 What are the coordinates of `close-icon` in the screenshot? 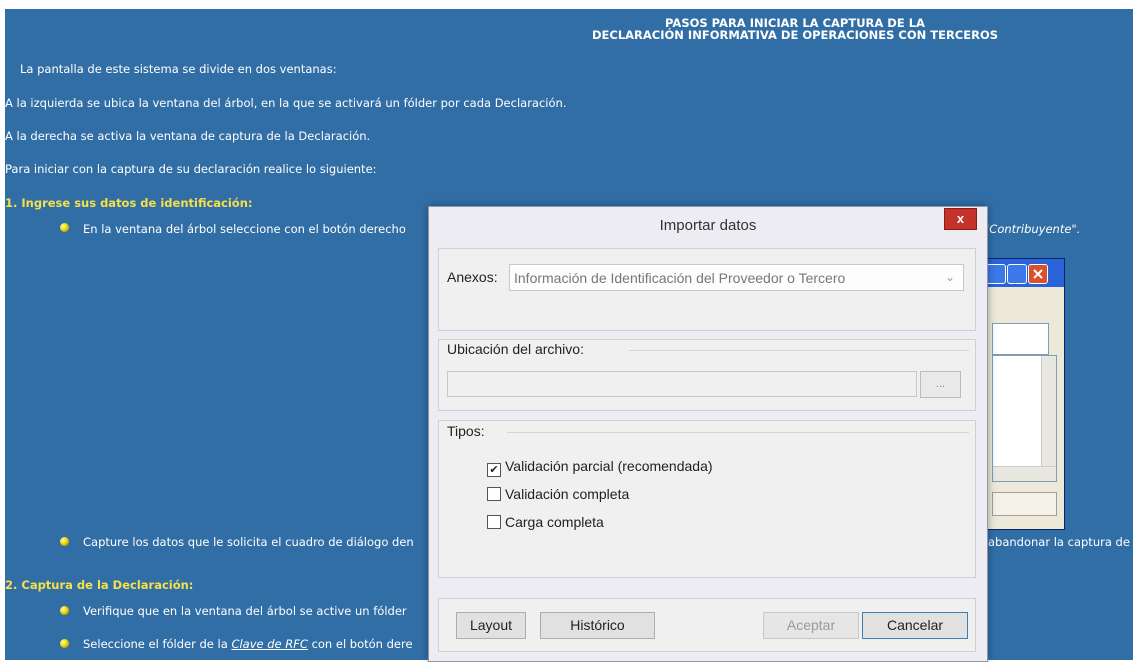 It's located at (1038, 274).